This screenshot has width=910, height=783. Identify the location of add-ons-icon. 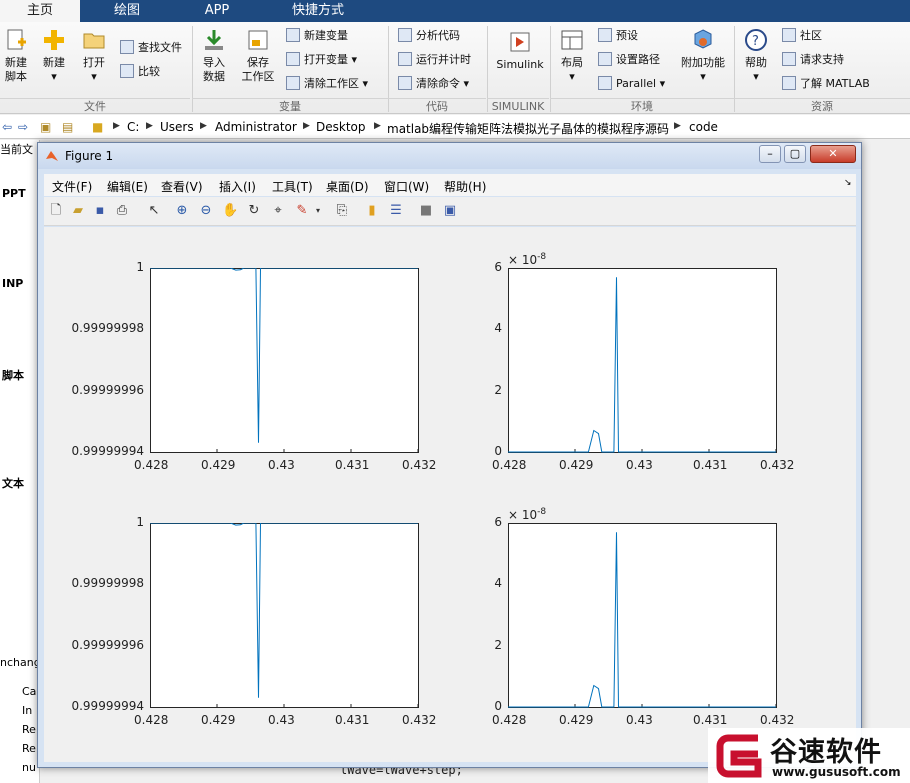
(703, 40).